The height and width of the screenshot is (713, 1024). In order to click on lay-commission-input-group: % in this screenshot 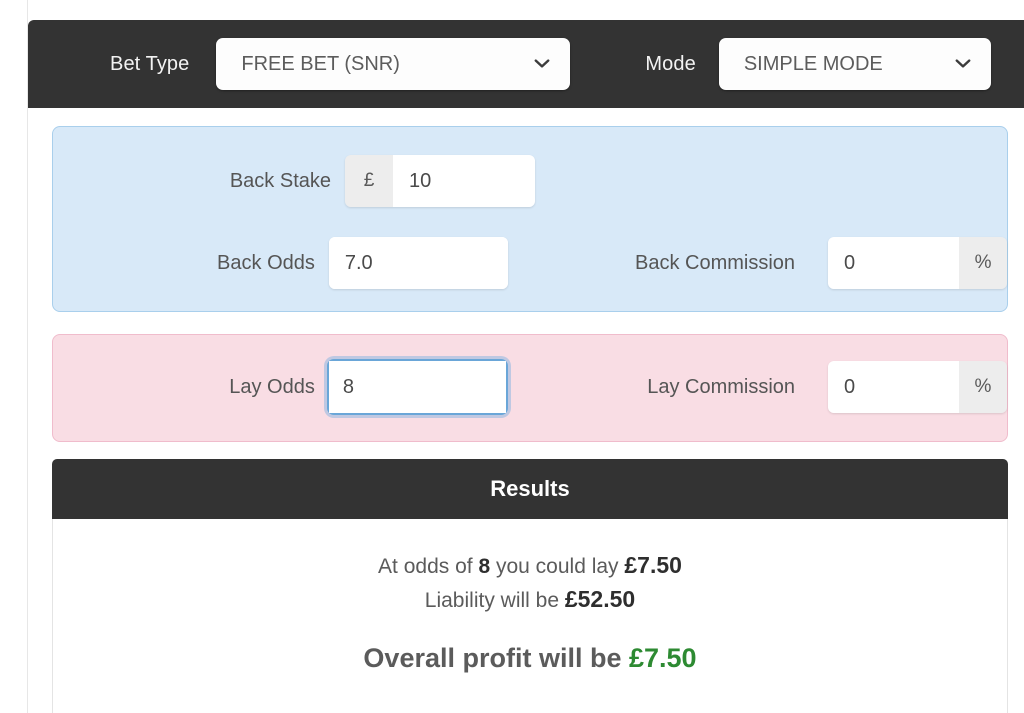, I will do `click(917, 387)`.